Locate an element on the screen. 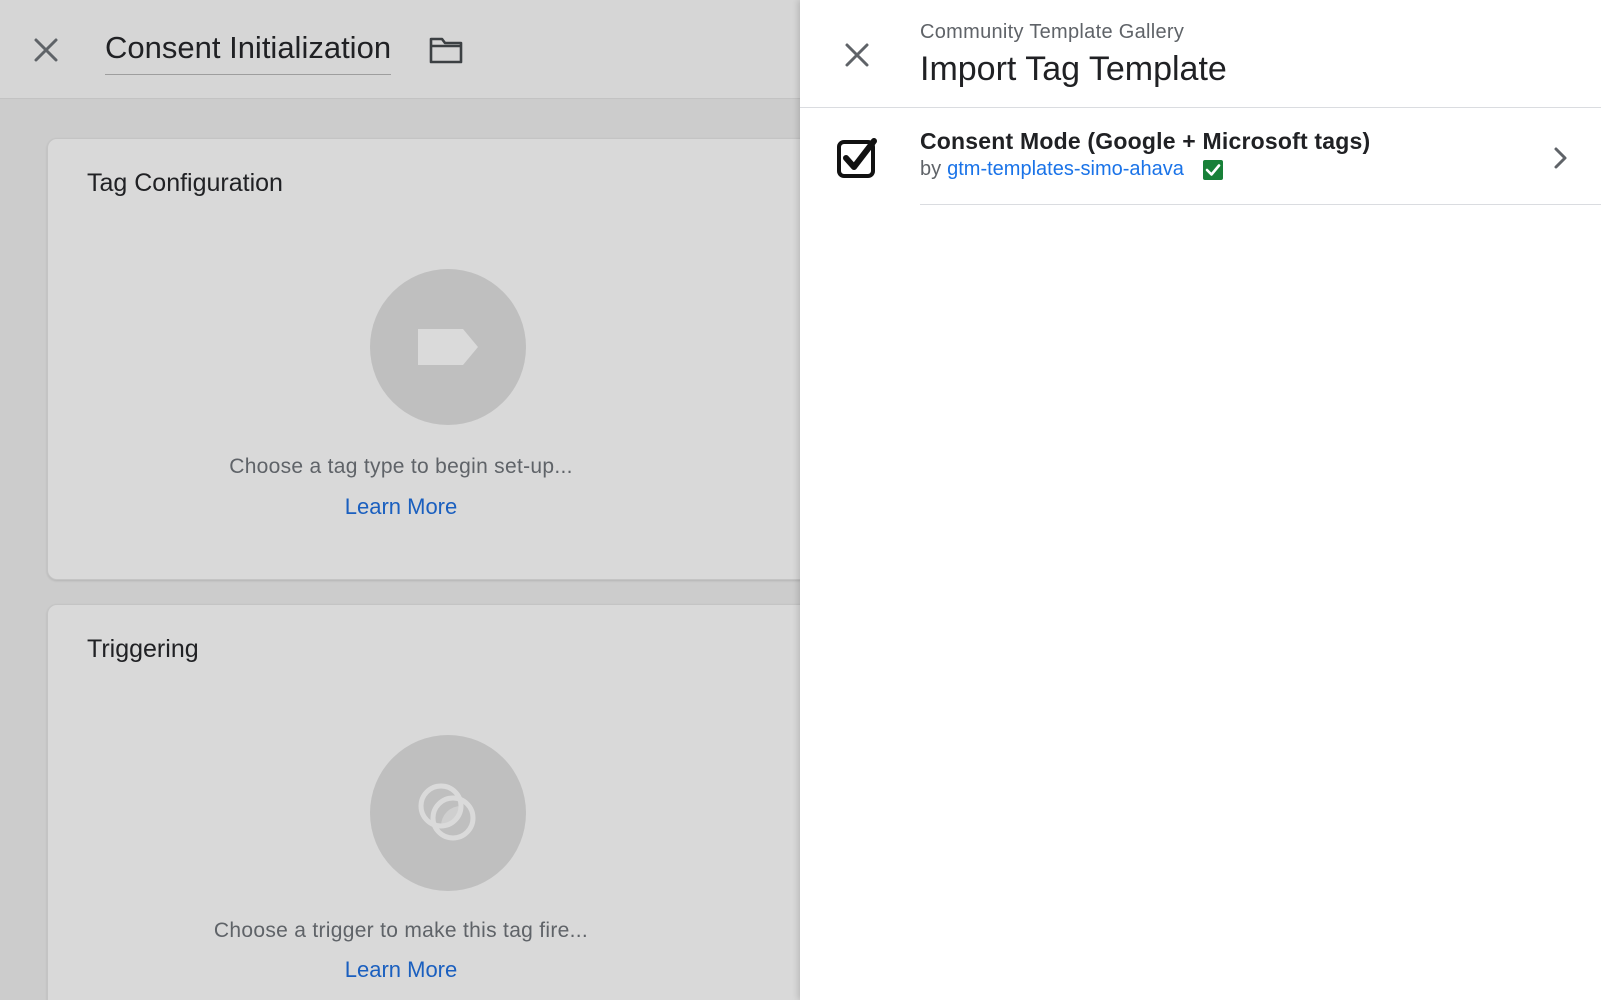 The image size is (1601, 1000). verified-check-icon is located at coordinates (1212, 169).